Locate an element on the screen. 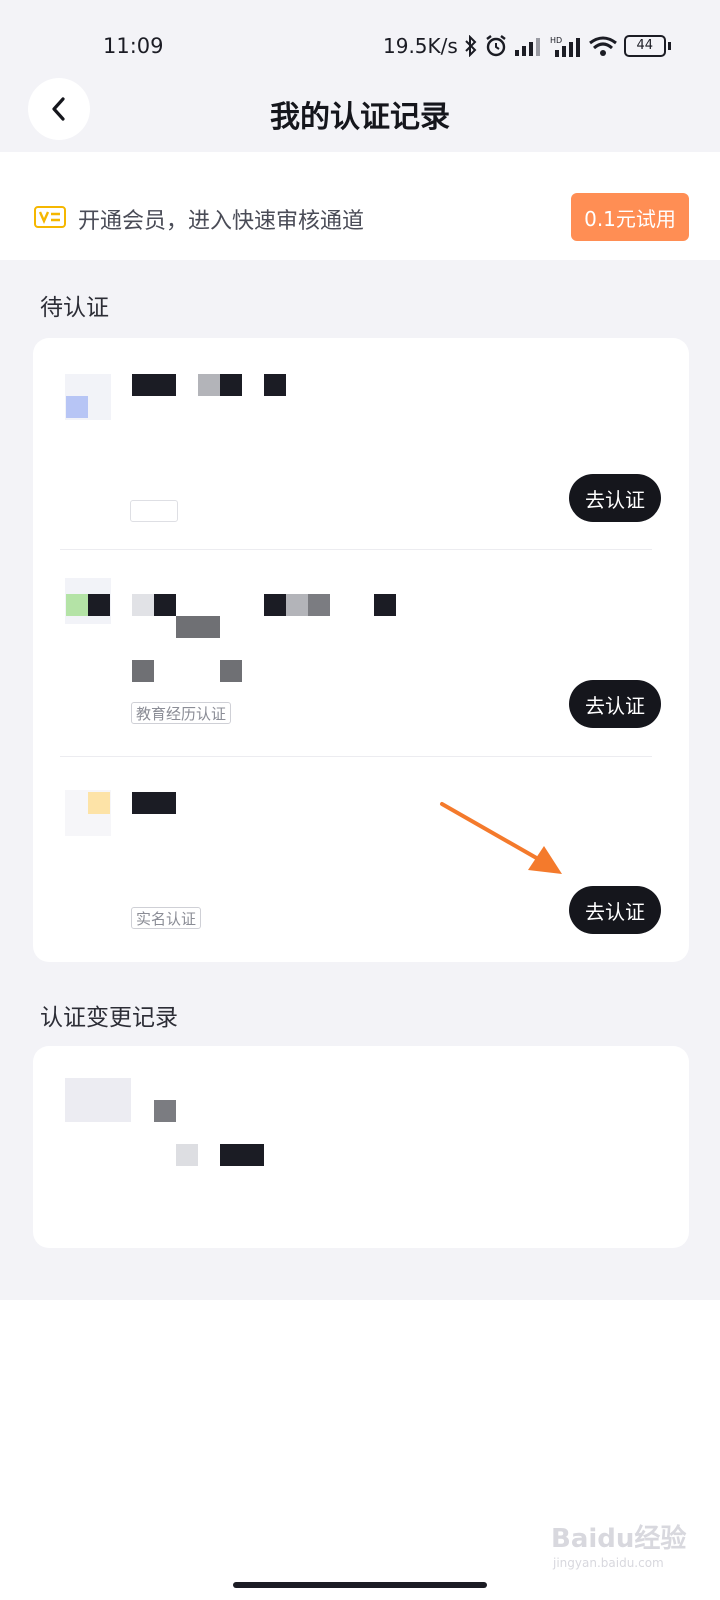  home-indicator is located at coordinates (360, 1585).